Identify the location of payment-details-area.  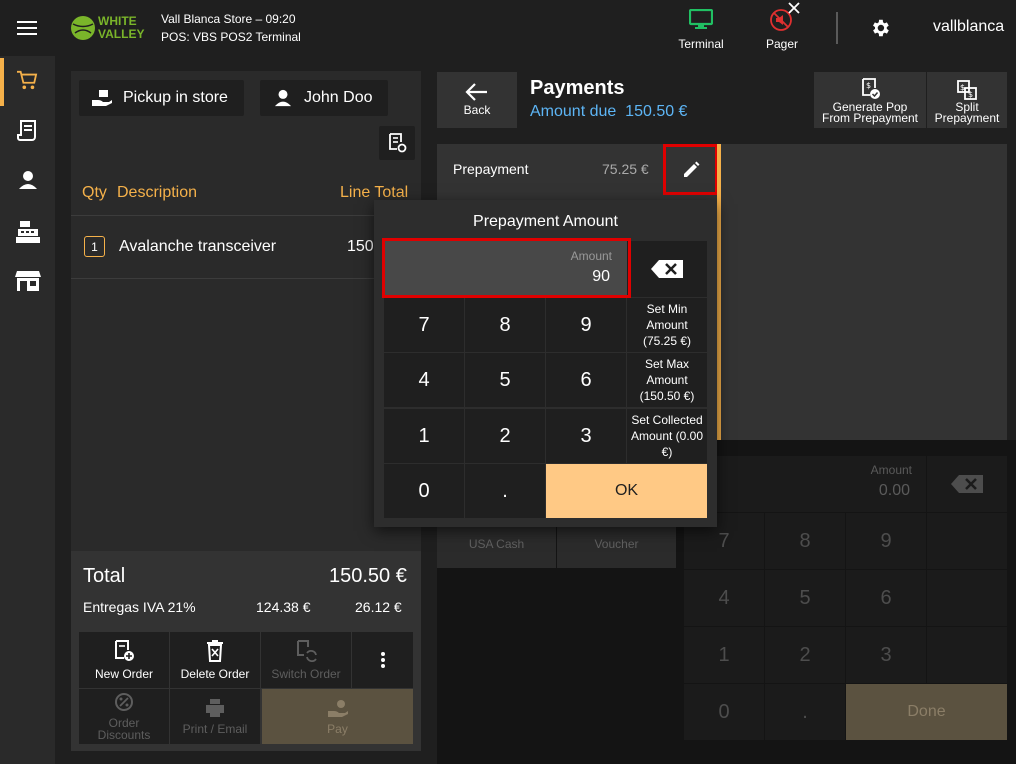
(864, 292).